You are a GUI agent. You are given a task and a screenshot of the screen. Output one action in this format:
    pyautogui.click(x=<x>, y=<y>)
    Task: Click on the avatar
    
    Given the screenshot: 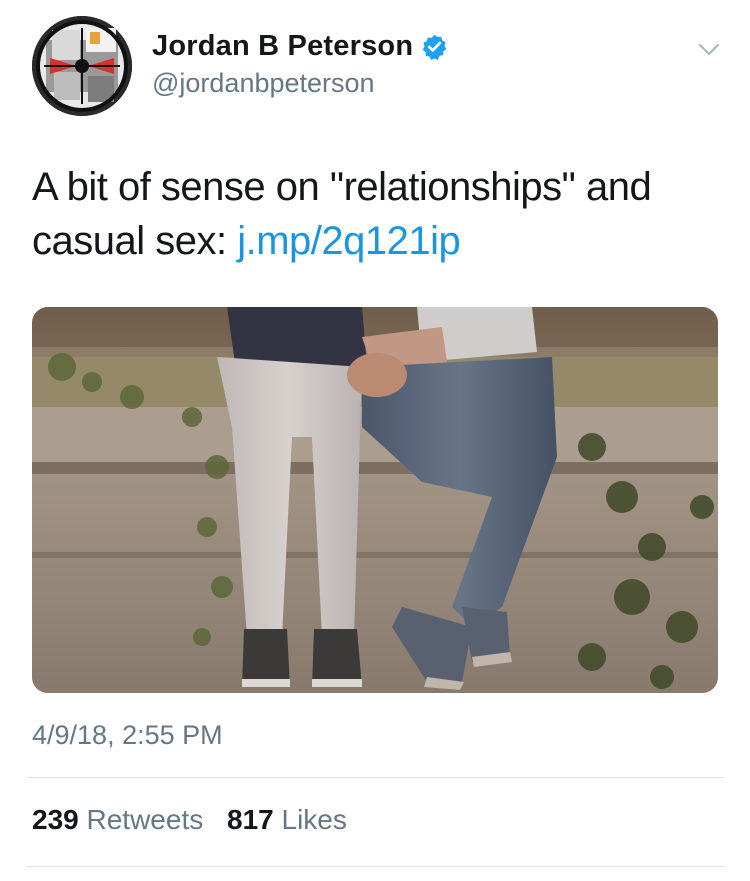 What is the action you would take?
    pyautogui.click(x=82, y=66)
    